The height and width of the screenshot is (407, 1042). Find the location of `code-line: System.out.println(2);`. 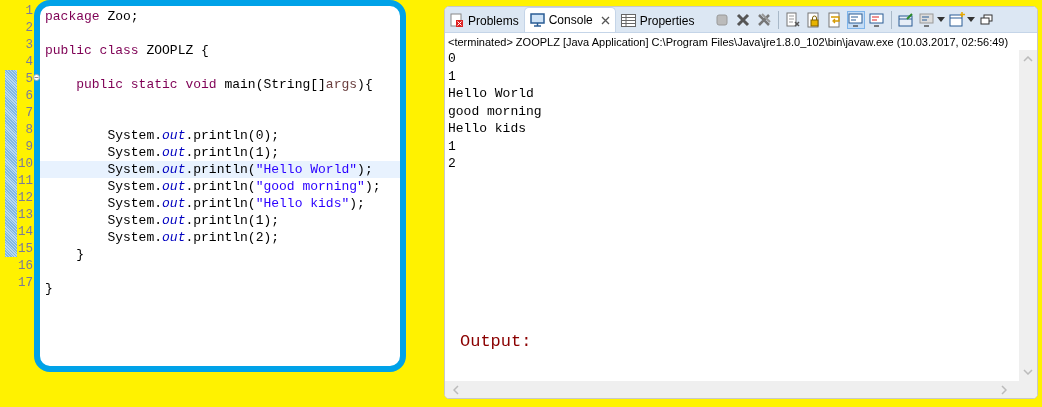

code-line: System.out.println(2); is located at coordinates (193, 237).